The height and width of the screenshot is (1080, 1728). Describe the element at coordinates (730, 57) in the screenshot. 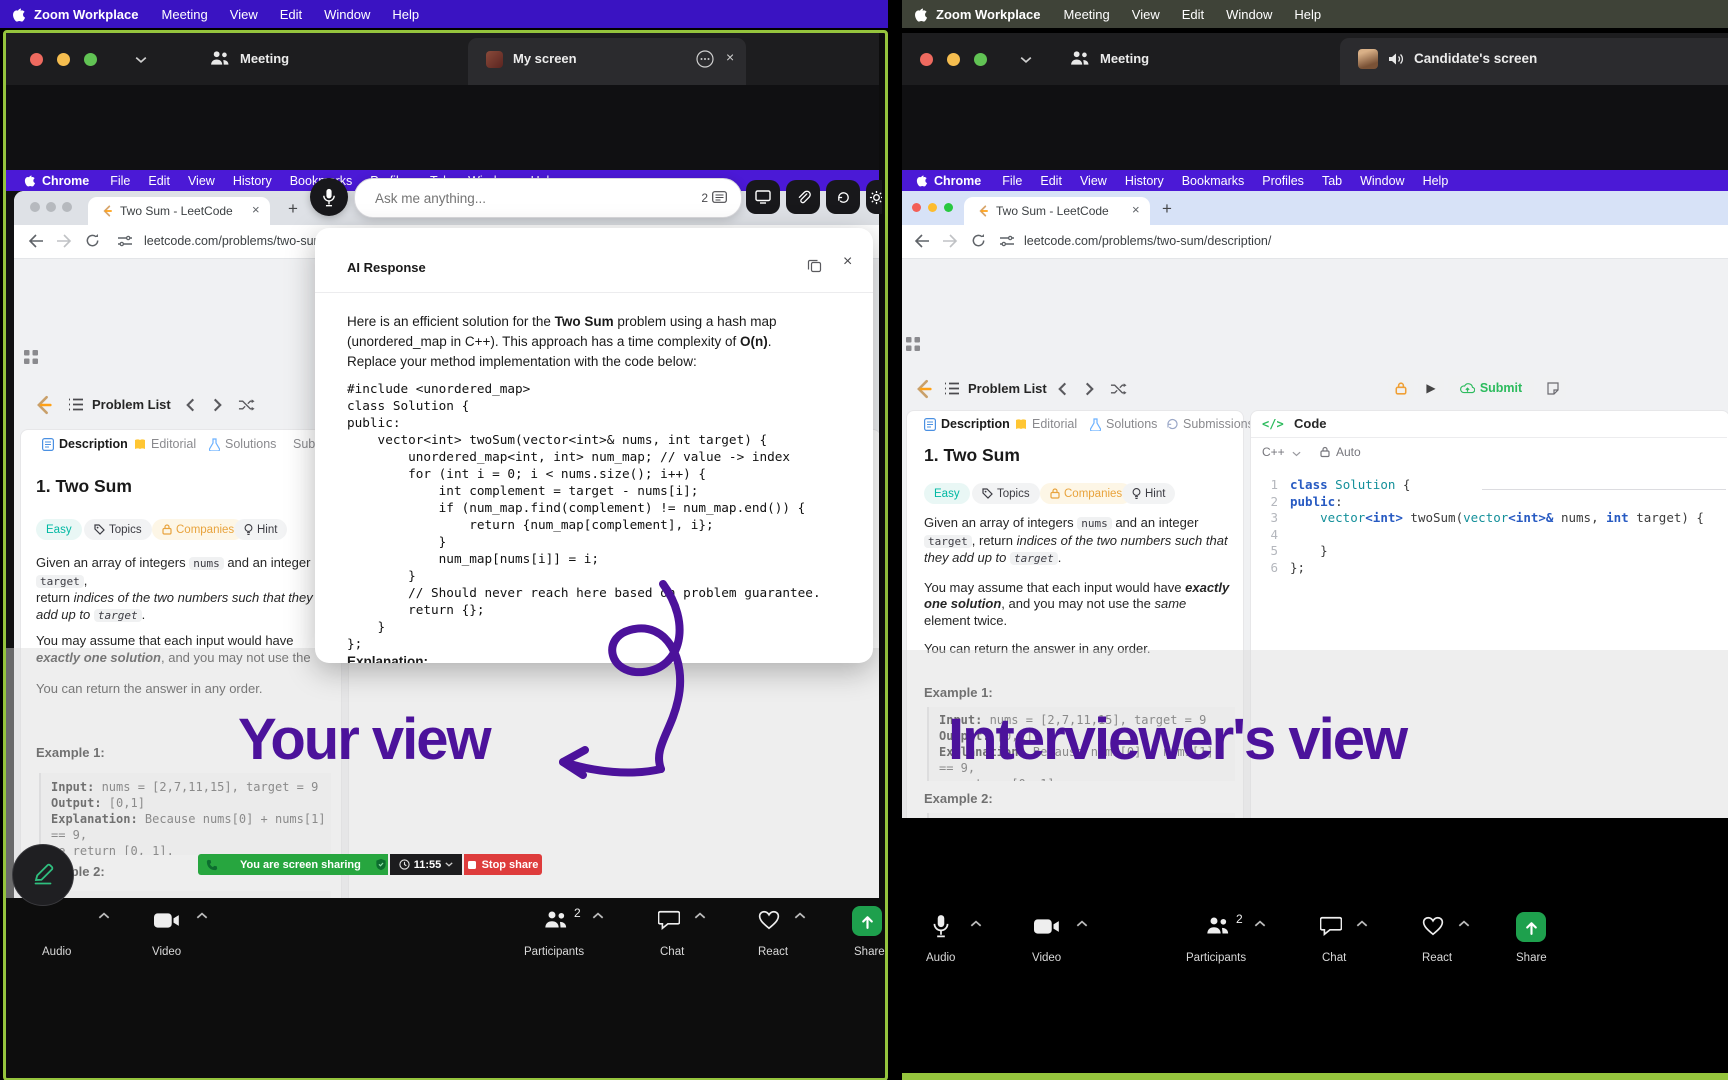

I see `close-tab-icon: ×` at that location.